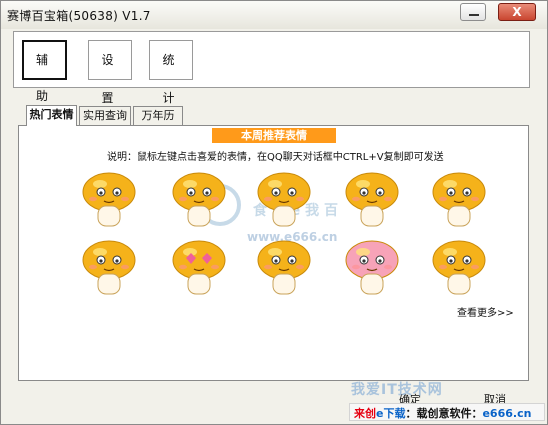 The width and height of the screenshot is (548, 425). I want to click on it-watermark: 我爱IT技术网, so click(397, 390).